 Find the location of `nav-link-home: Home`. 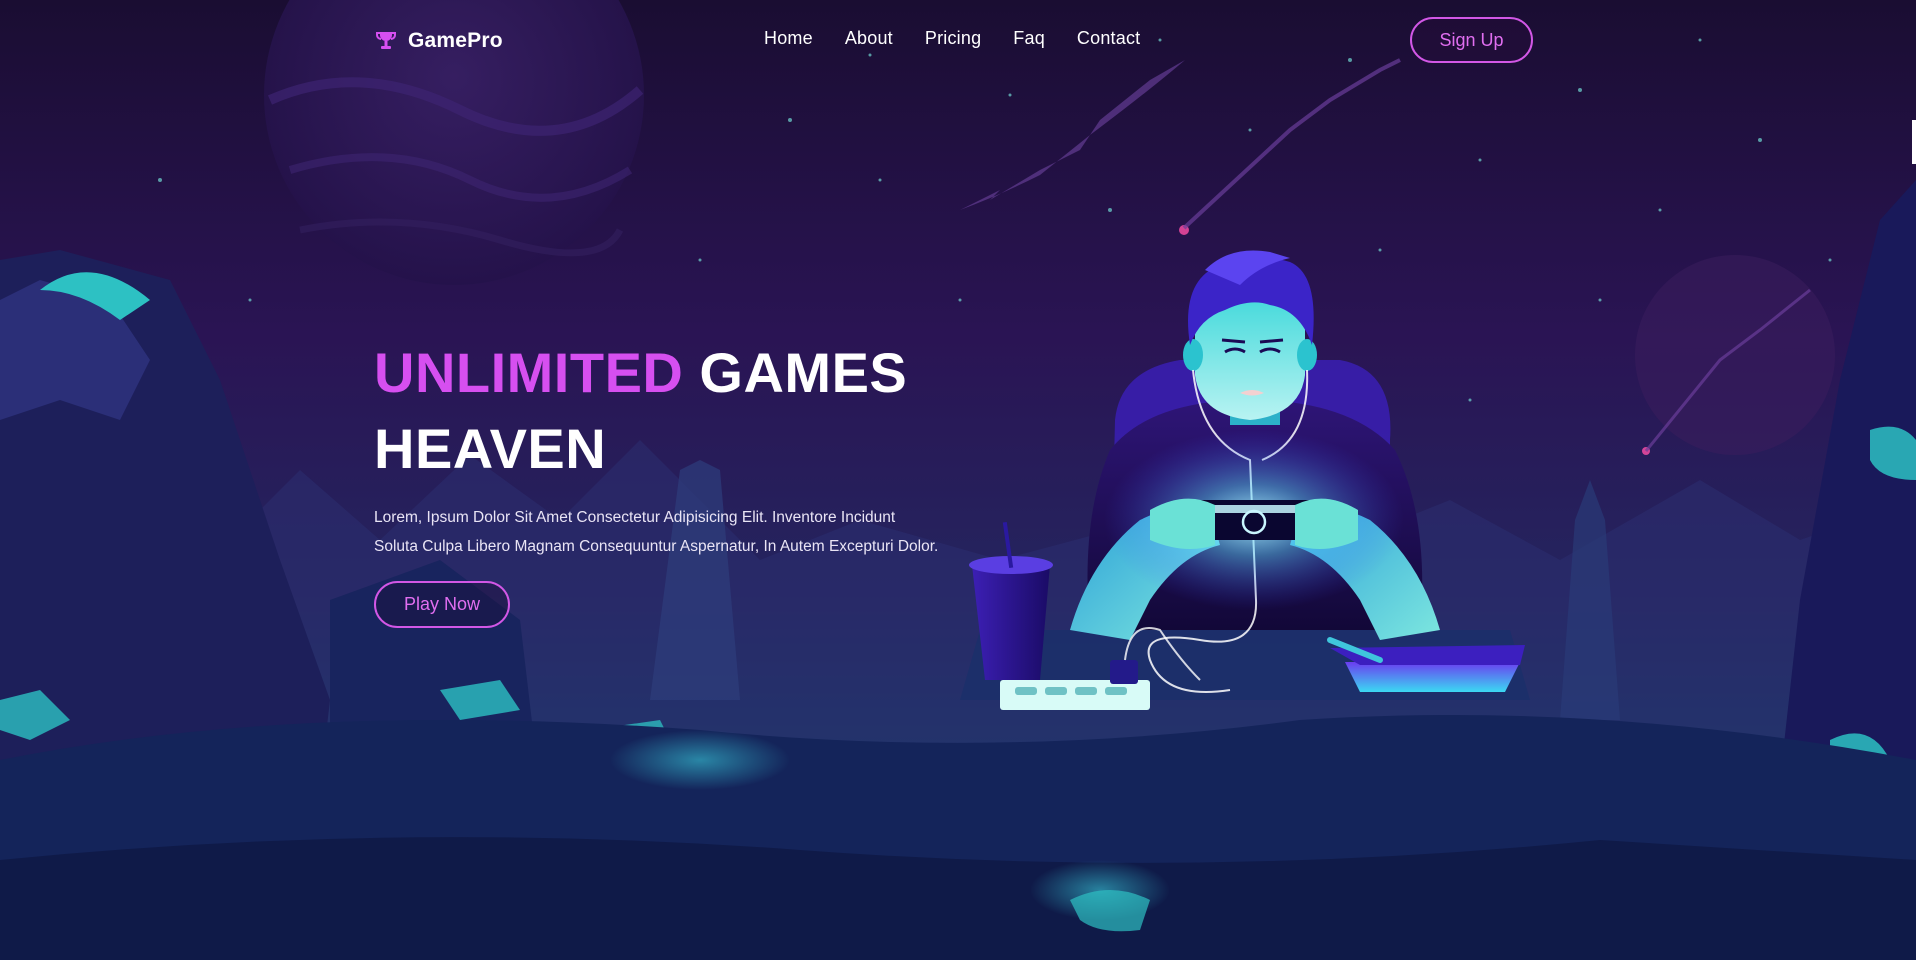

nav-link-home: Home is located at coordinates (788, 38).